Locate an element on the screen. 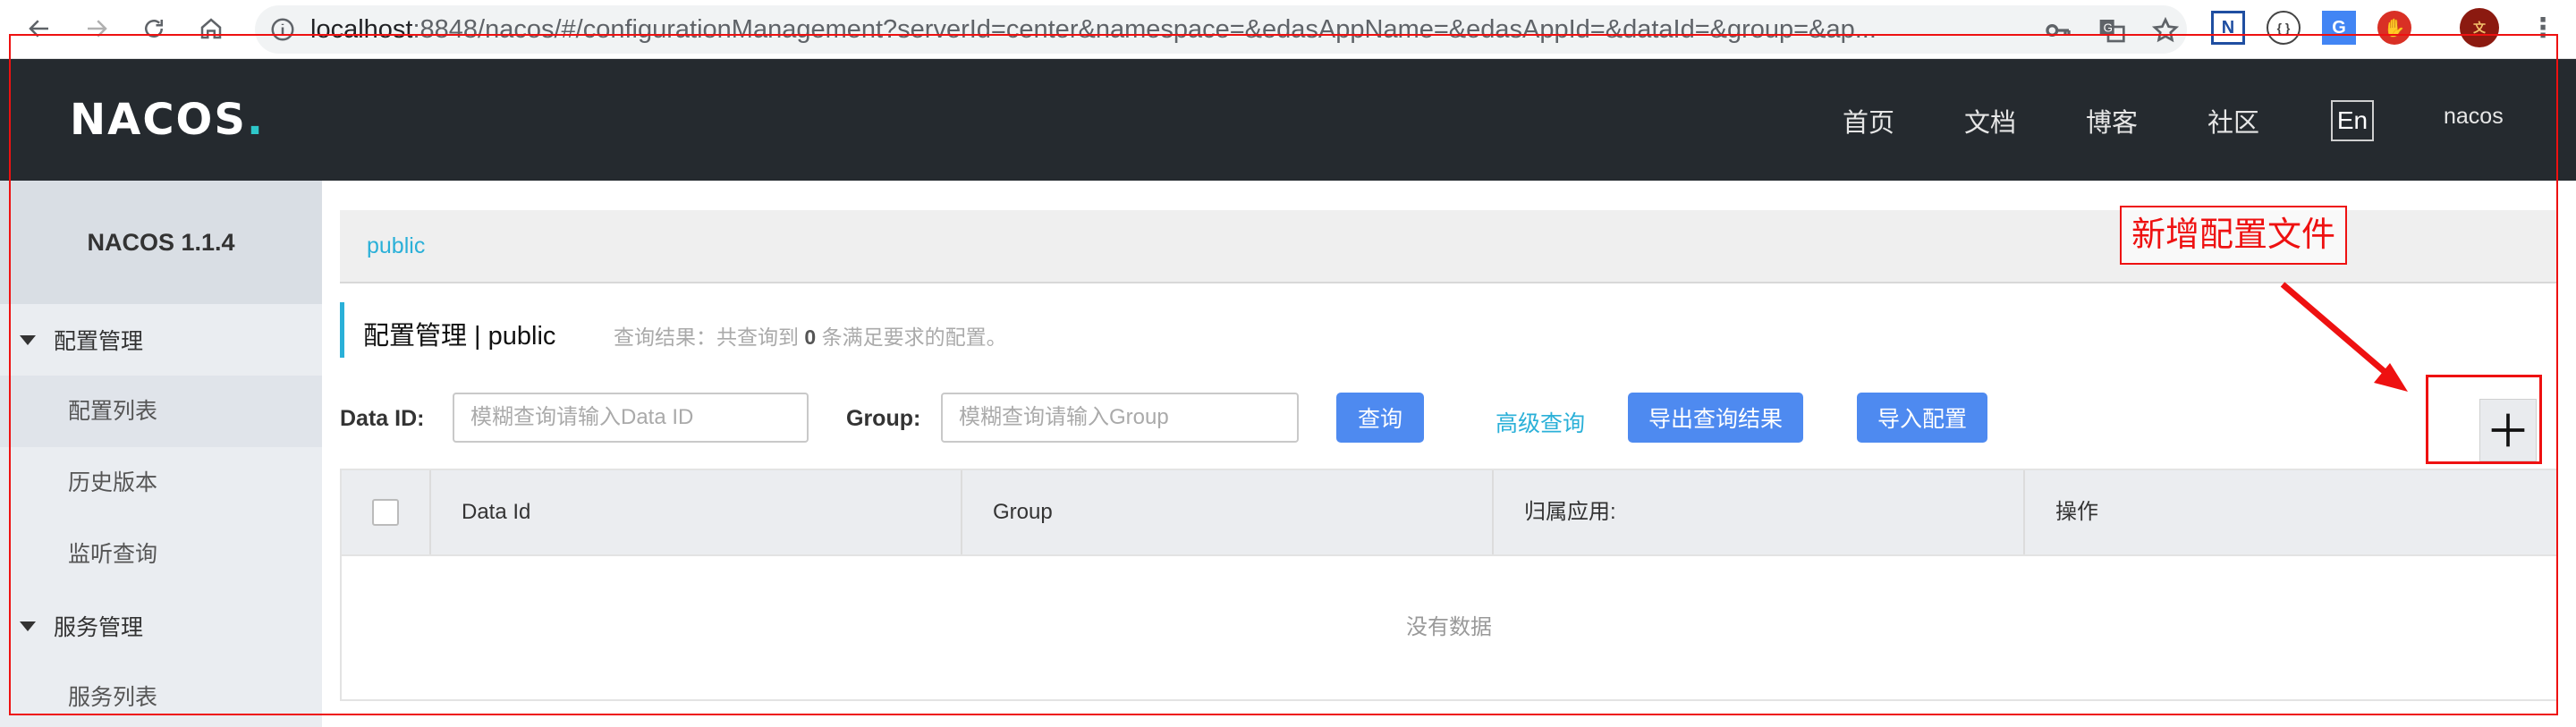  add-config-button is located at coordinates (2508, 430).